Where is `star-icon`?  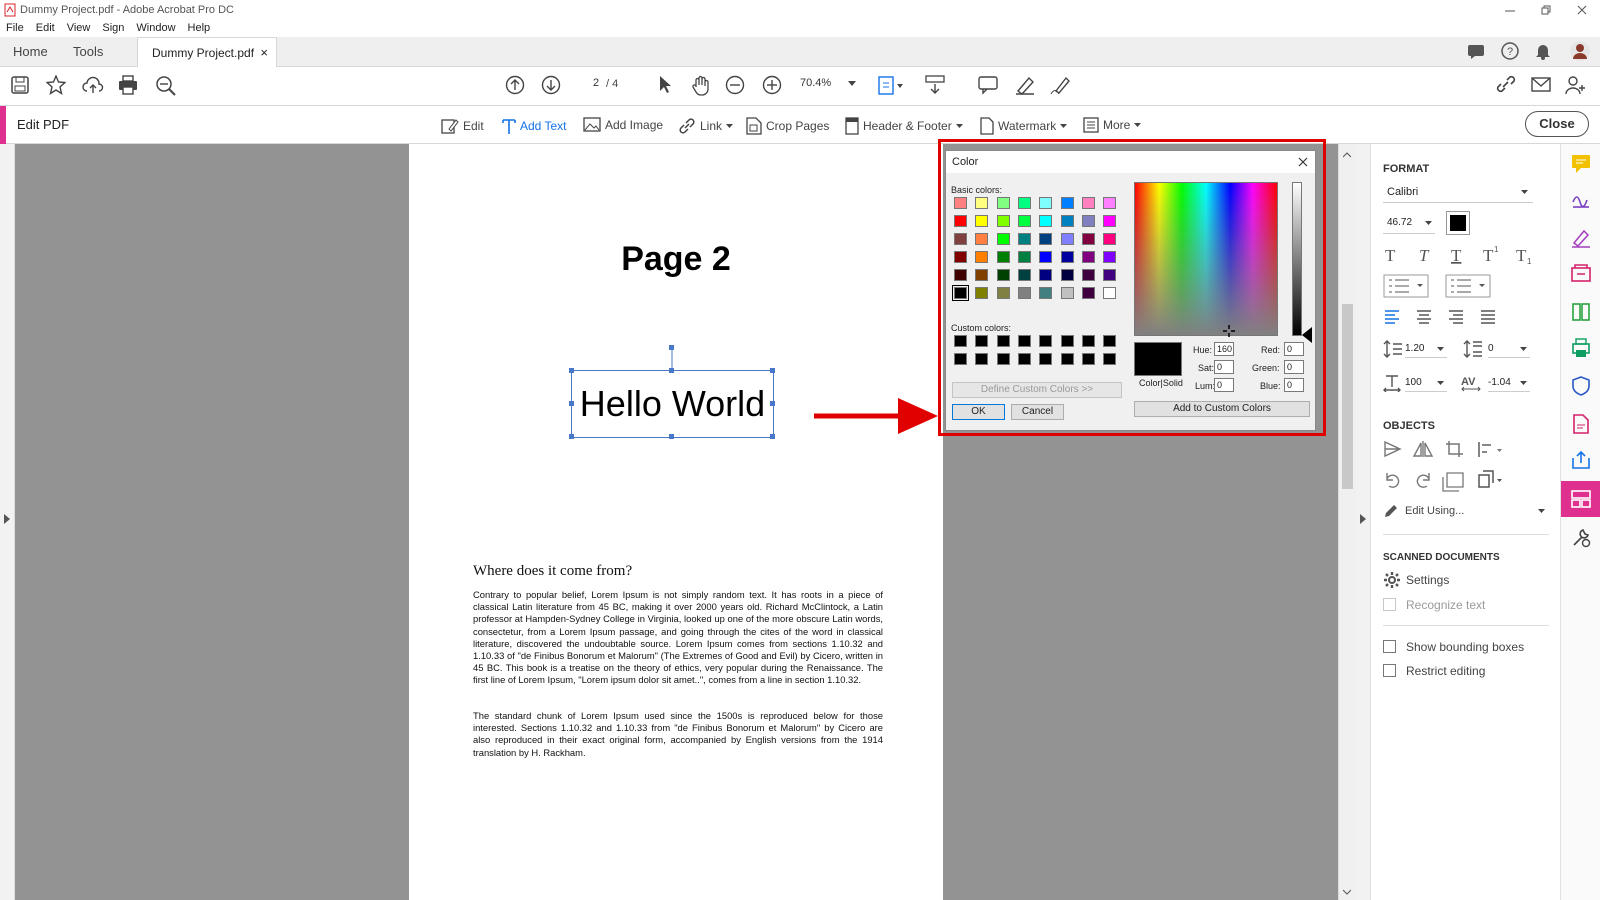
star-icon is located at coordinates (56, 85).